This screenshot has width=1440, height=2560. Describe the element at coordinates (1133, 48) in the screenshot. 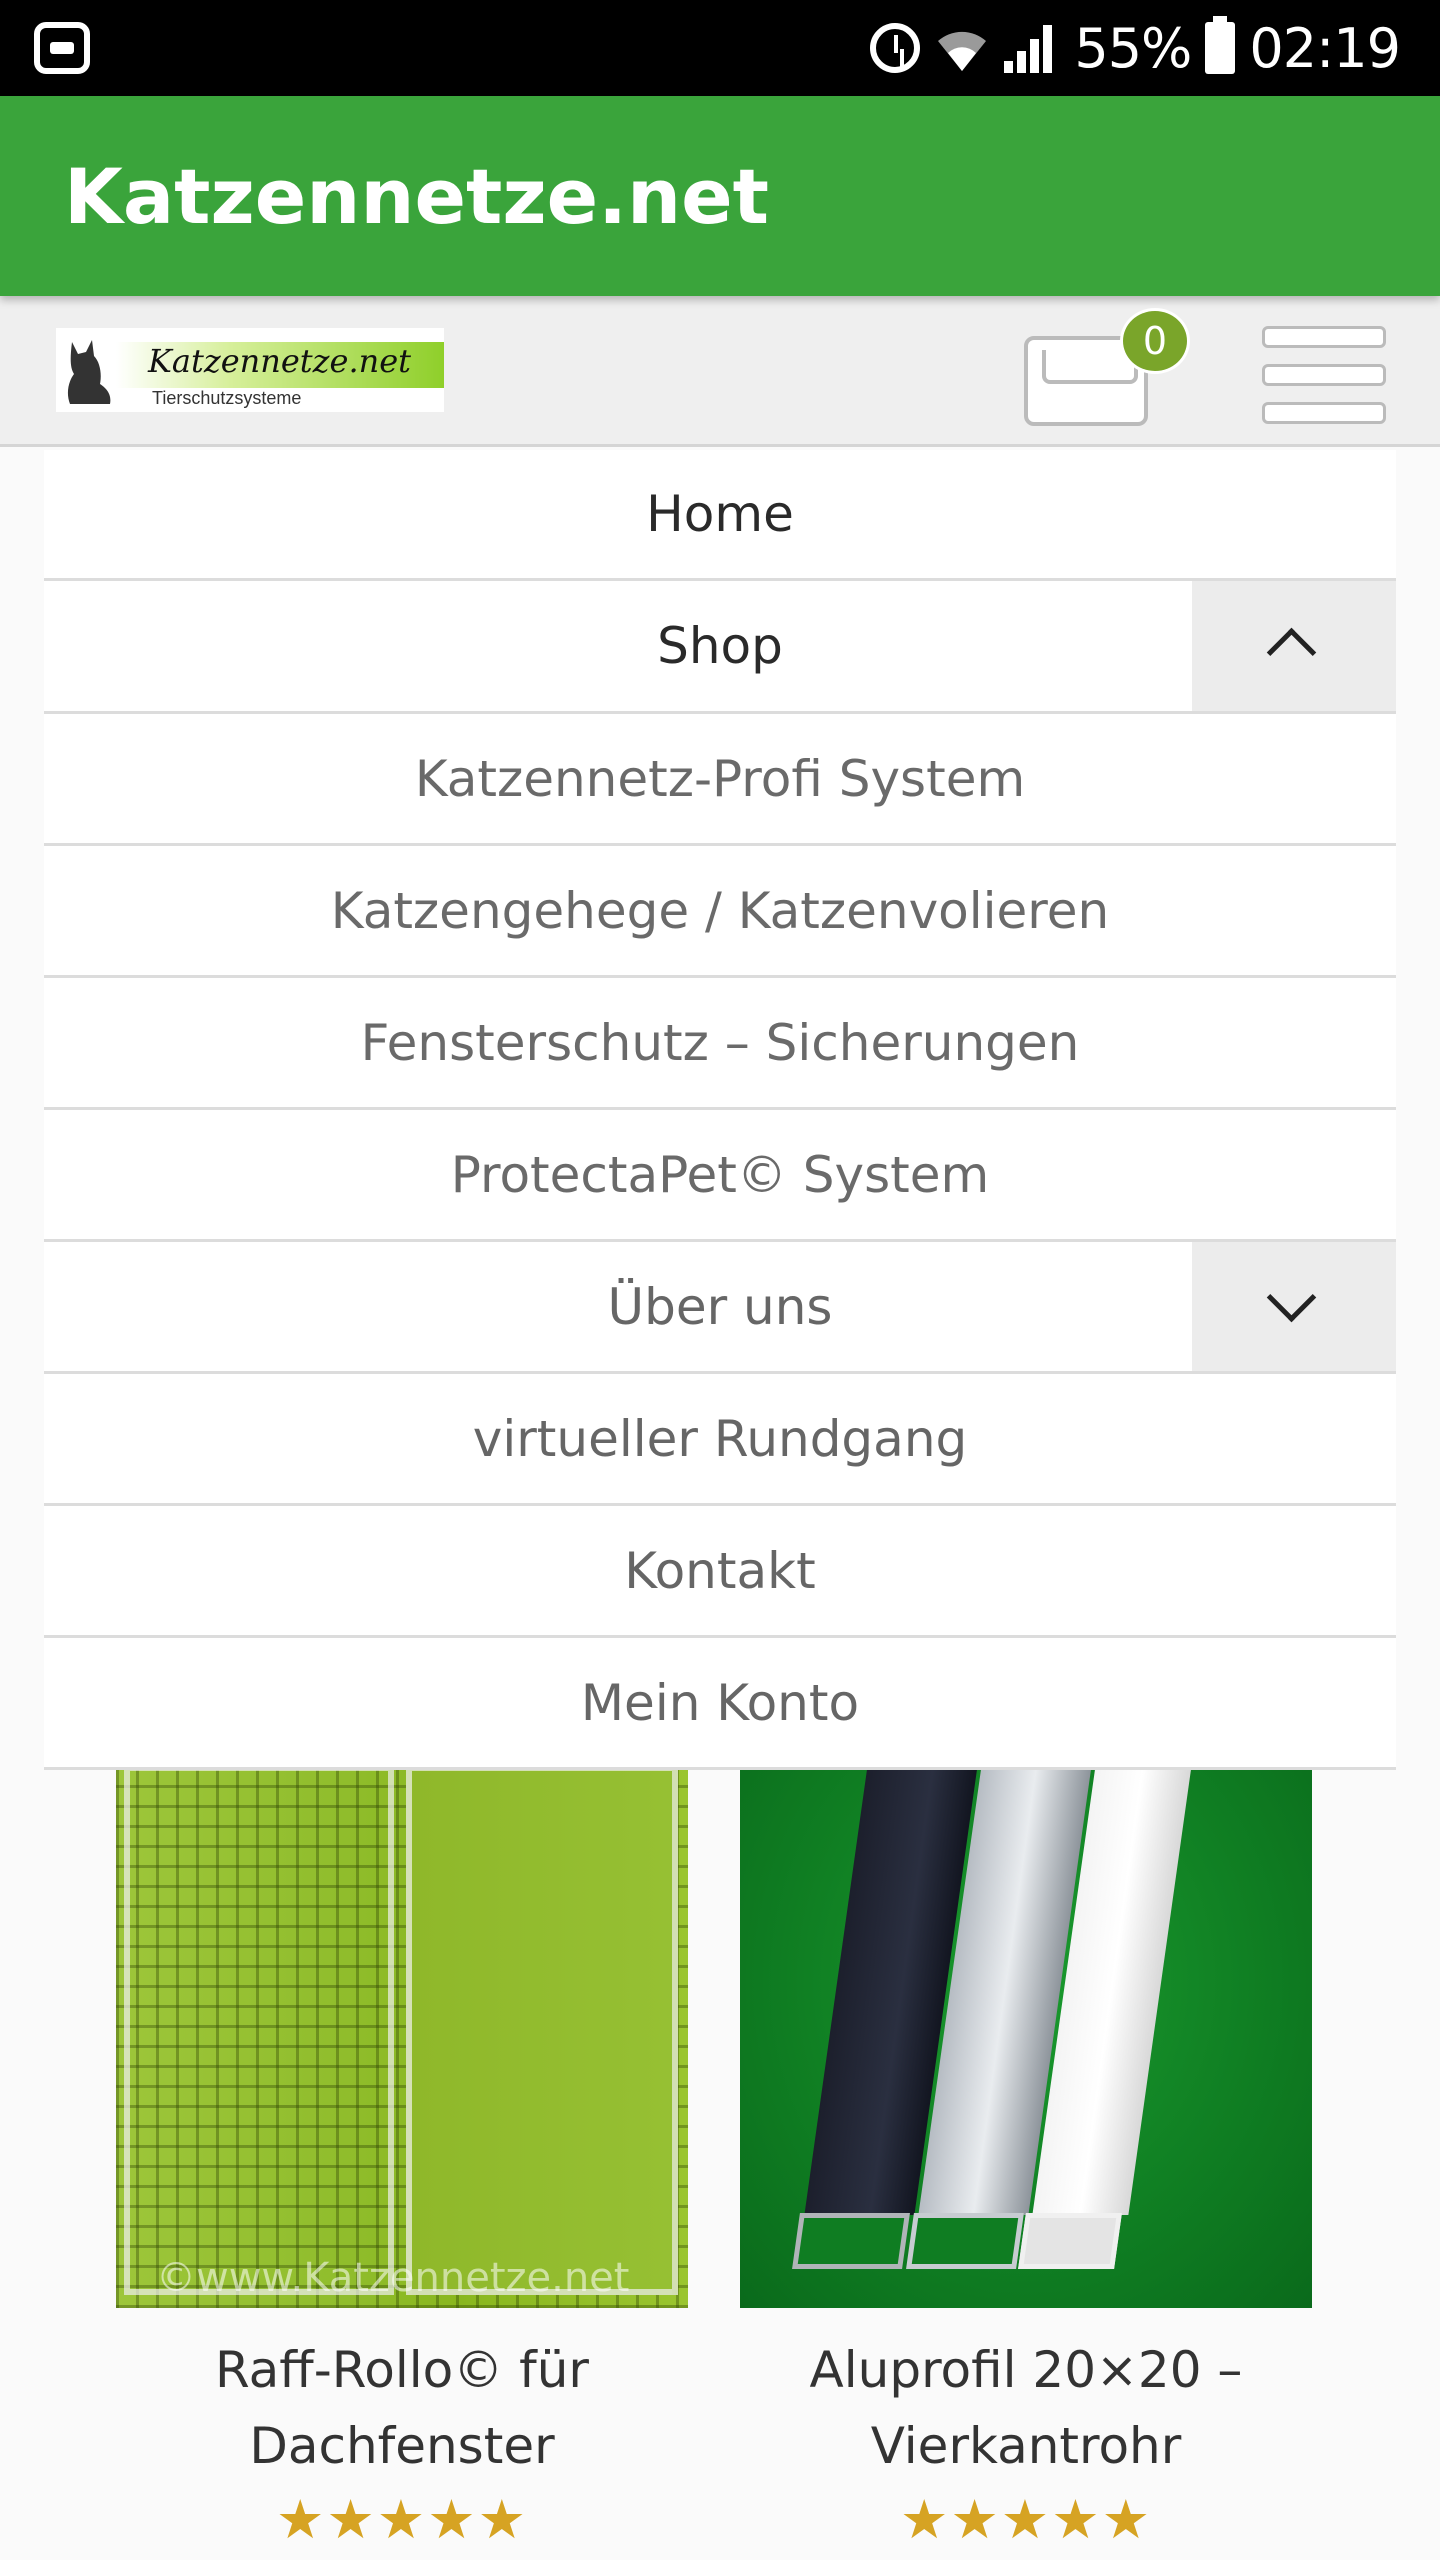

I see `battery-percent: 55%` at that location.